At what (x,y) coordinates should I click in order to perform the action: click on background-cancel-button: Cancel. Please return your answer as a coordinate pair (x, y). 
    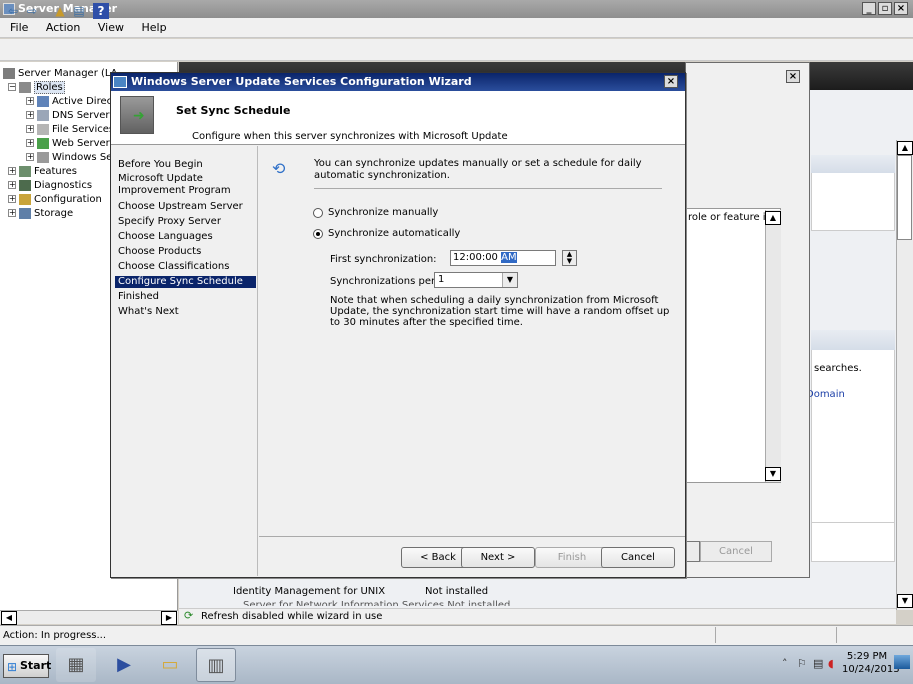
    Looking at the image, I should click on (736, 551).